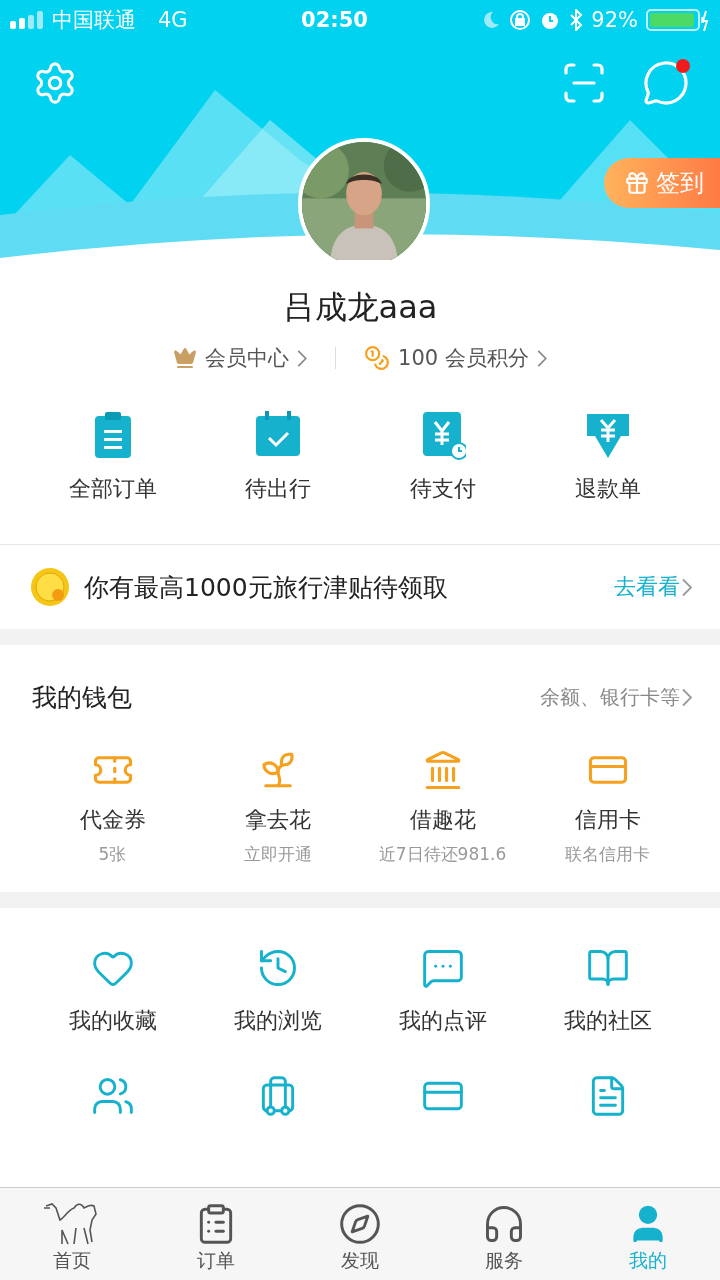  I want to click on tool-item: 我的点评, so click(442, 1021).